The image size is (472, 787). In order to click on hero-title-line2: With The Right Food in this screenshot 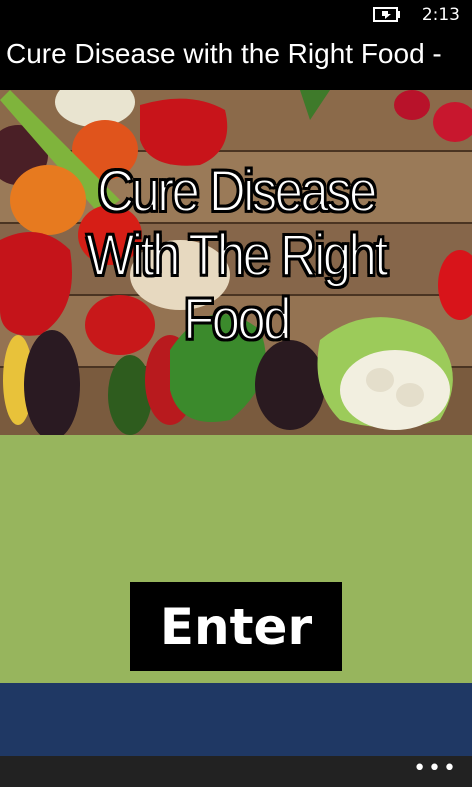, I will do `click(237, 288)`.